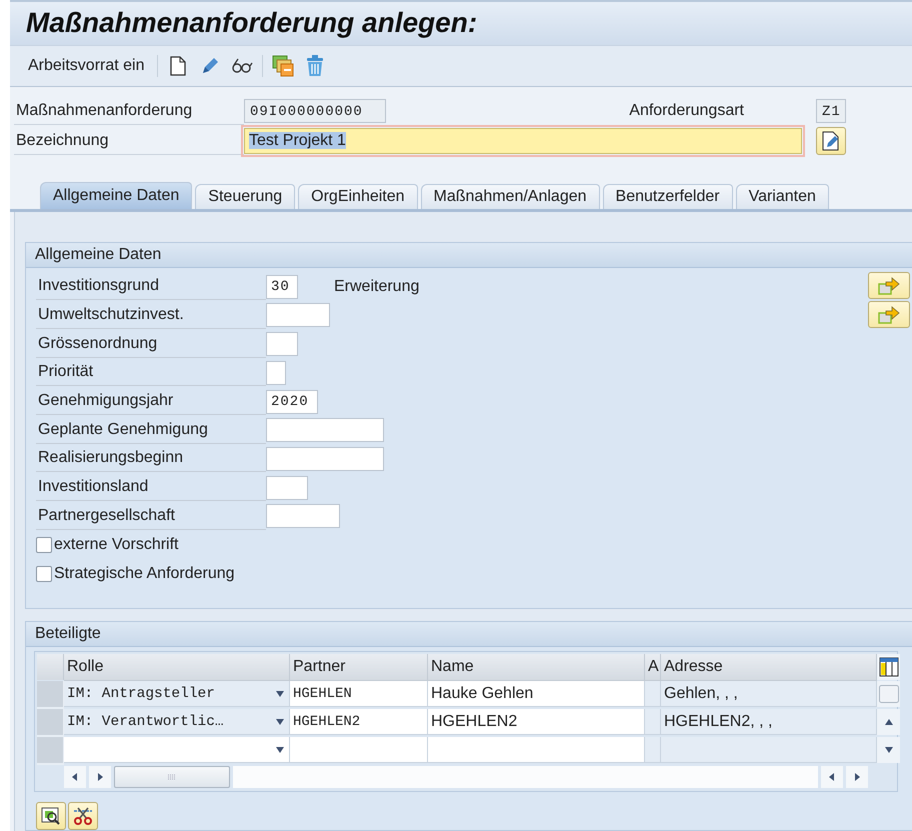 The image size is (912, 831). What do you see at coordinates (292, 402) in the screenshot?
I see `input-field: 2020` at bounding box center [292, 402].